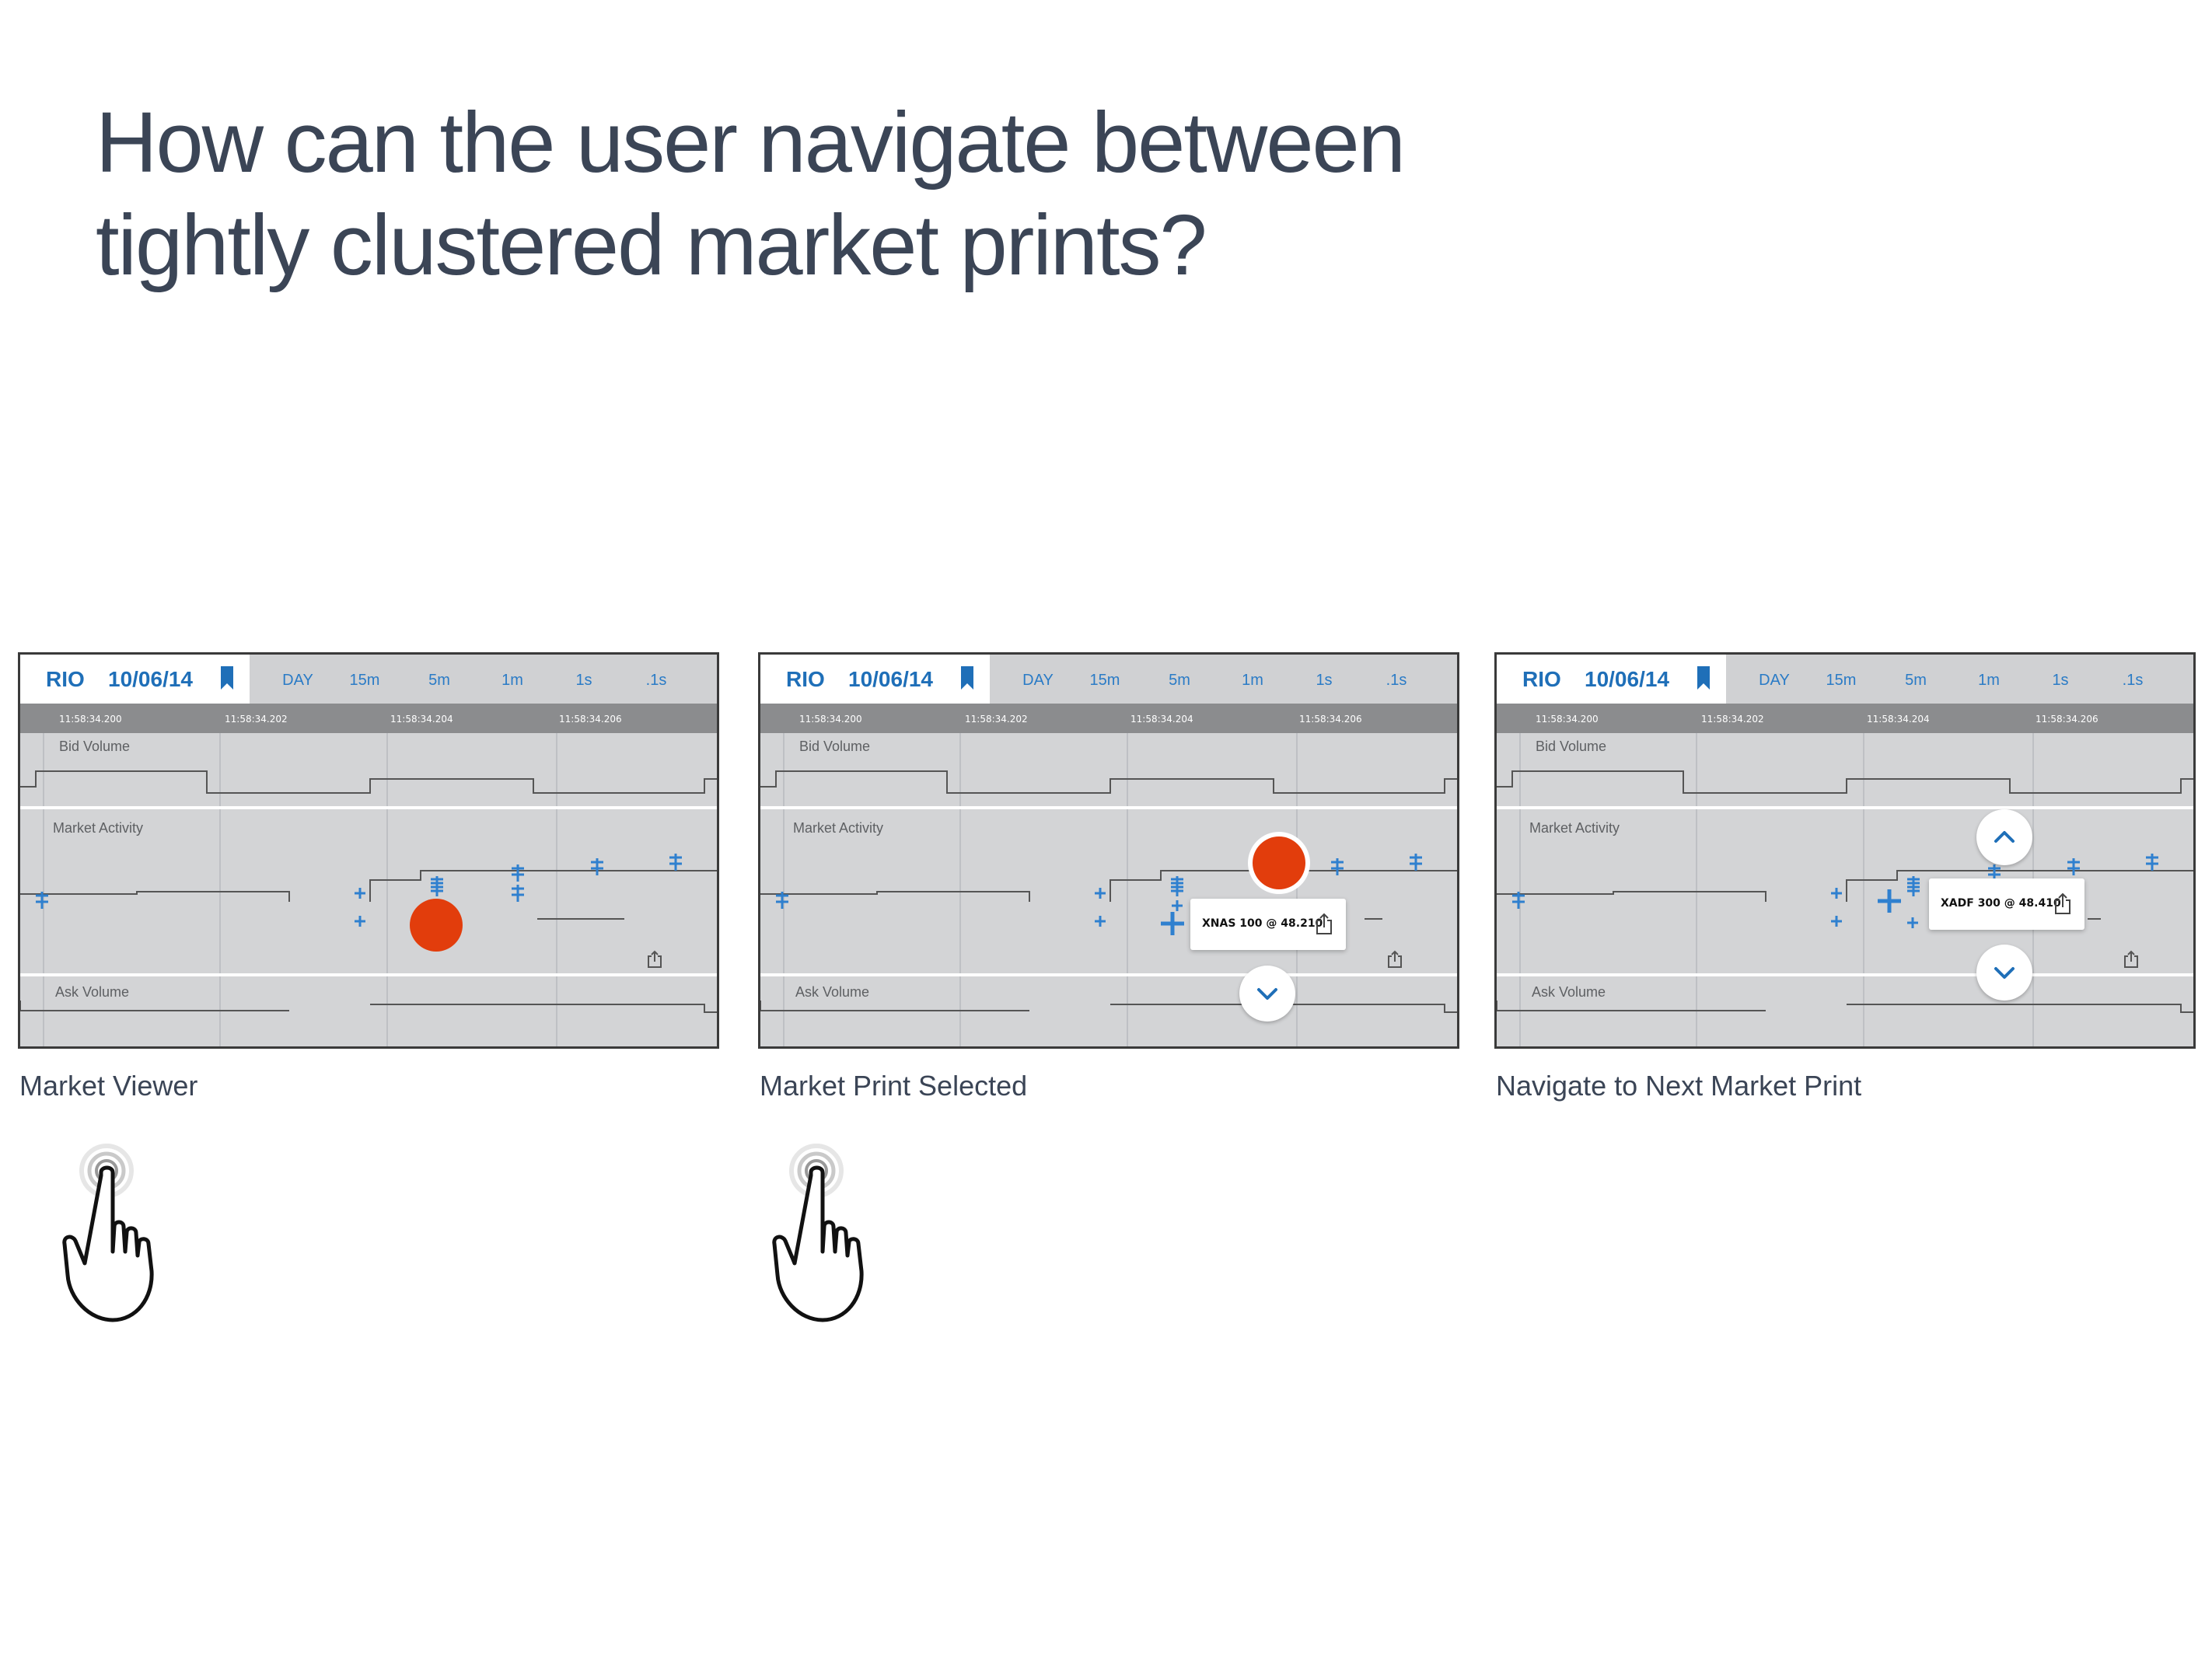 This screenshot has width=2212, height=1659. What do you see at coordinates (1262, 923) in the screenshot?
I see `tooltip-text: XNAS 100 @ 48.210` at bounding box center [1262, 923].